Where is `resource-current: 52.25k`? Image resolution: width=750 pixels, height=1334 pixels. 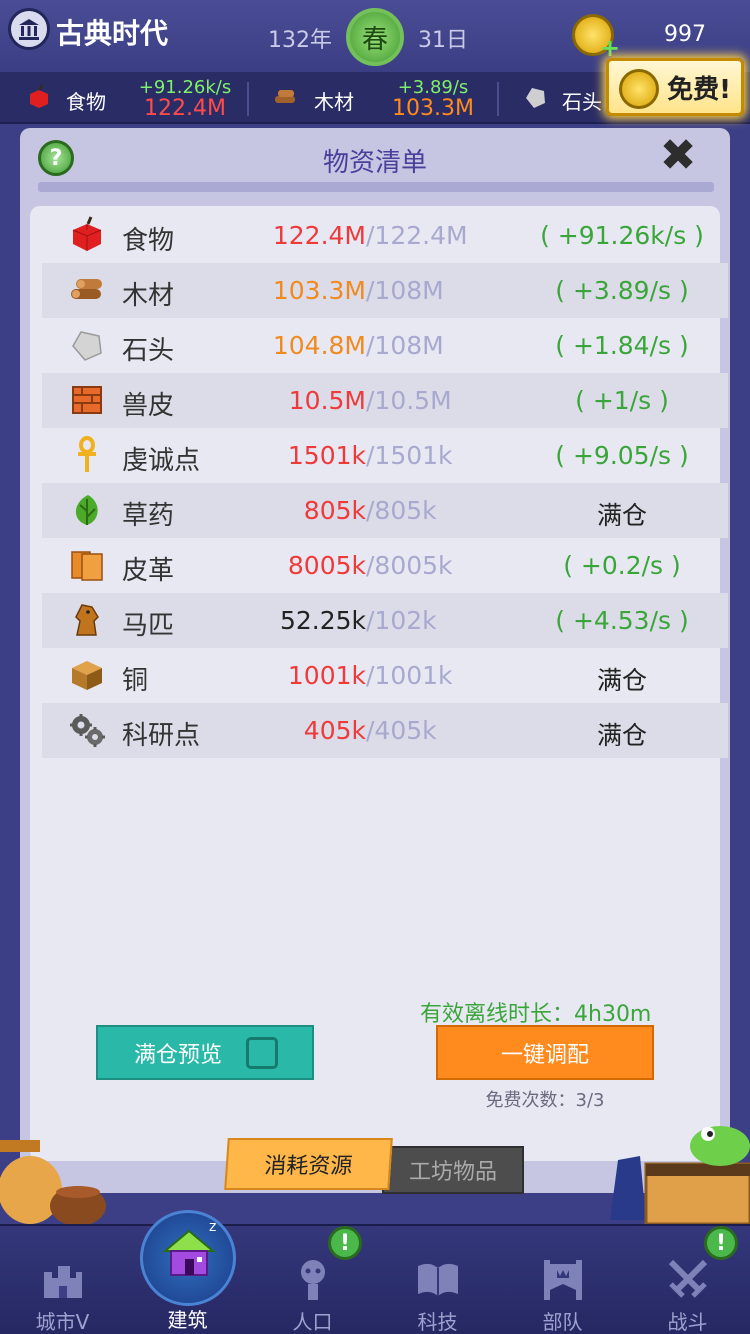
resource-current: 52.25k is located at coordinates (322, 620).